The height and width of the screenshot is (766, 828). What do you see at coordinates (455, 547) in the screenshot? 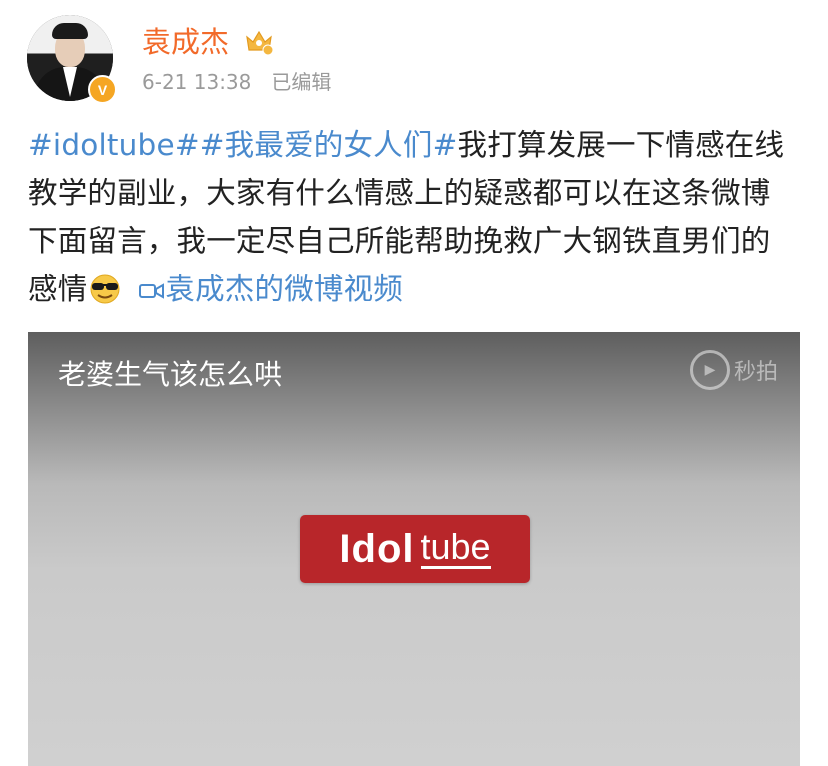
I see `logo-tube-text: tube` at bounding box center [455, 547].